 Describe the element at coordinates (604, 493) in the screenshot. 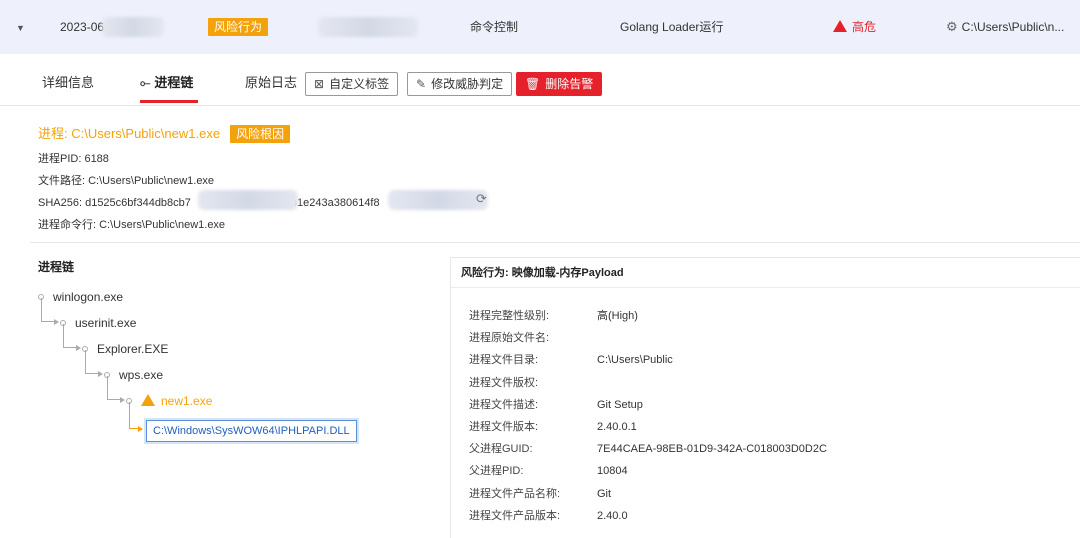

I see `detail-value: Git` at that location.